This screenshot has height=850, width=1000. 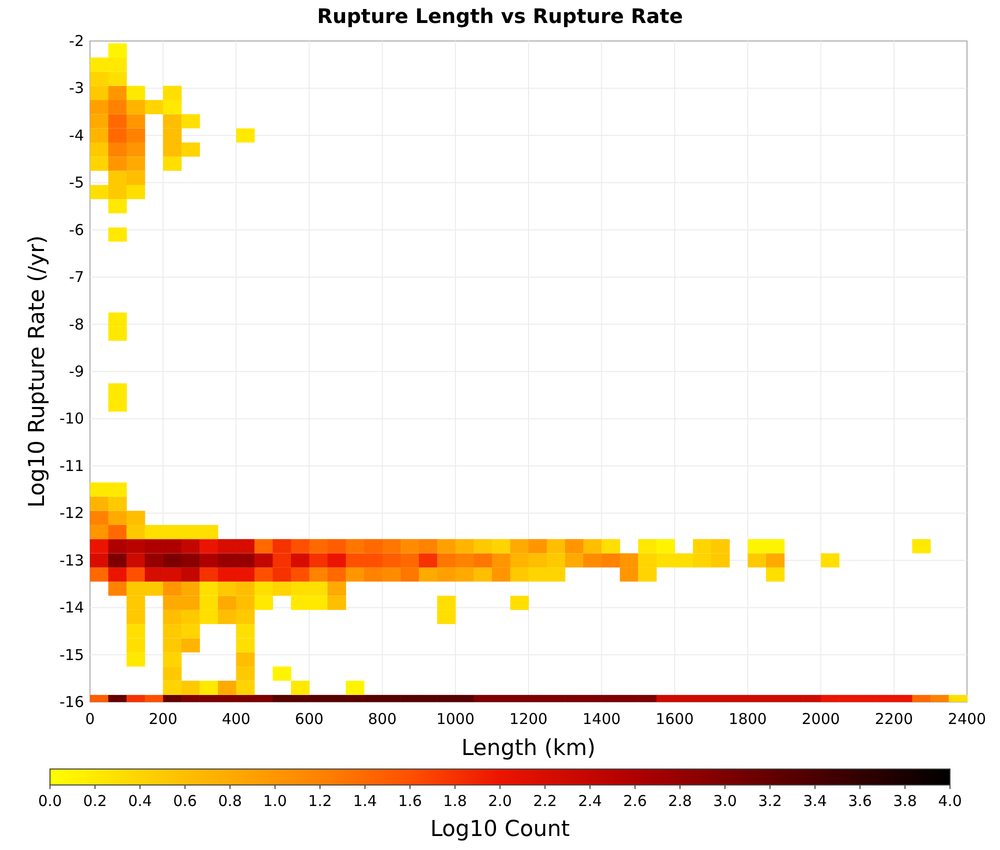 What do you see at coordinates (500, 829) in the screenshot?
I see `colorbar-label: Log10 Count` at bounding box center [500, 829].